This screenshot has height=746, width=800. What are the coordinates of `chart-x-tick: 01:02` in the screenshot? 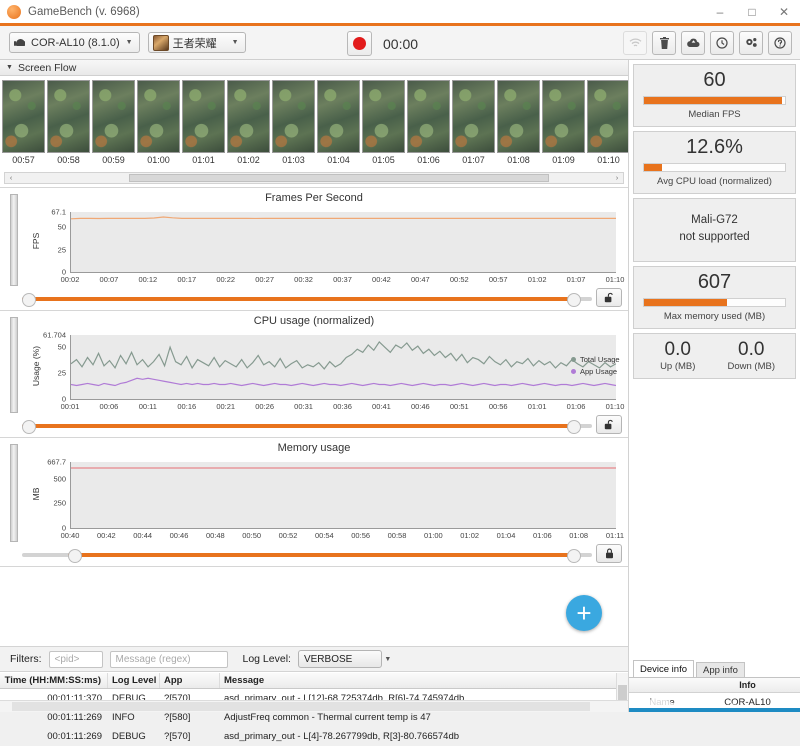 It's located at (470, 535).